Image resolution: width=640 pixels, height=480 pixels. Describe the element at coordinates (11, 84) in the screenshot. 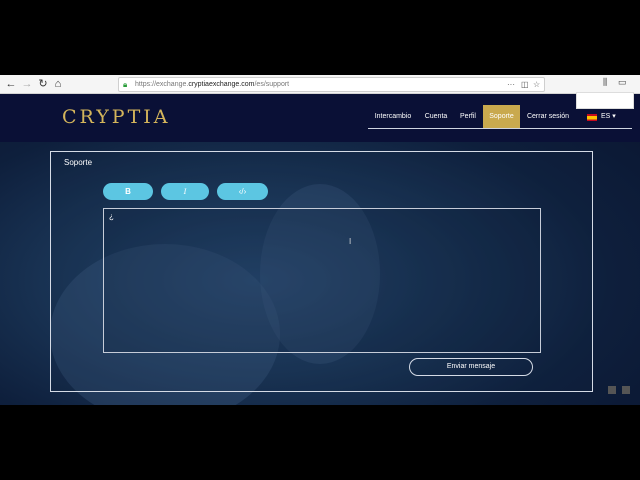

I see `back-icon: ←` at that location.